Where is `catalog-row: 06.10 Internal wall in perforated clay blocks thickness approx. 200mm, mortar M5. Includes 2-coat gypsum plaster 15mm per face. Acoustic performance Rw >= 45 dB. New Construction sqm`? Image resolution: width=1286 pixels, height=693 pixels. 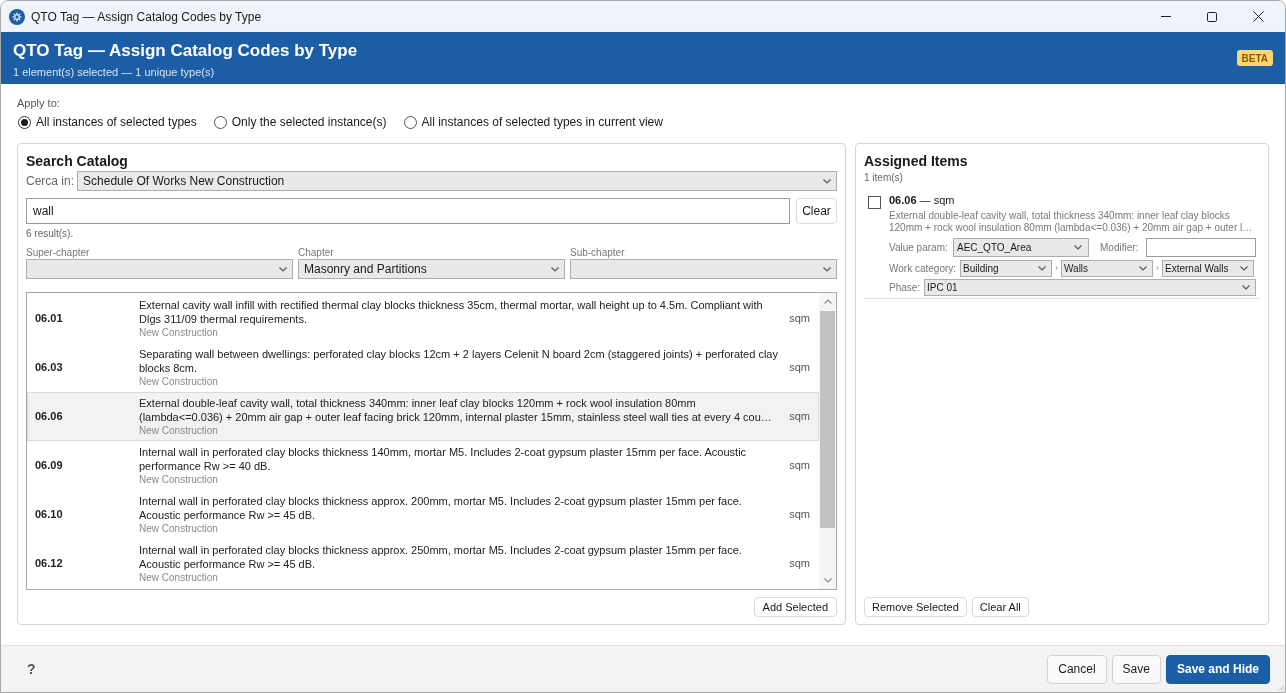
catalog-row: 06.10 Internal wall in perforated clay blocks thickness approx. 200mm, mortar M5. Includes 2-coat gypsum plaster 15mm per face. Acoustic performance Rw >= 45 dB. New Construction sqm is located at coordinates (423, 514).